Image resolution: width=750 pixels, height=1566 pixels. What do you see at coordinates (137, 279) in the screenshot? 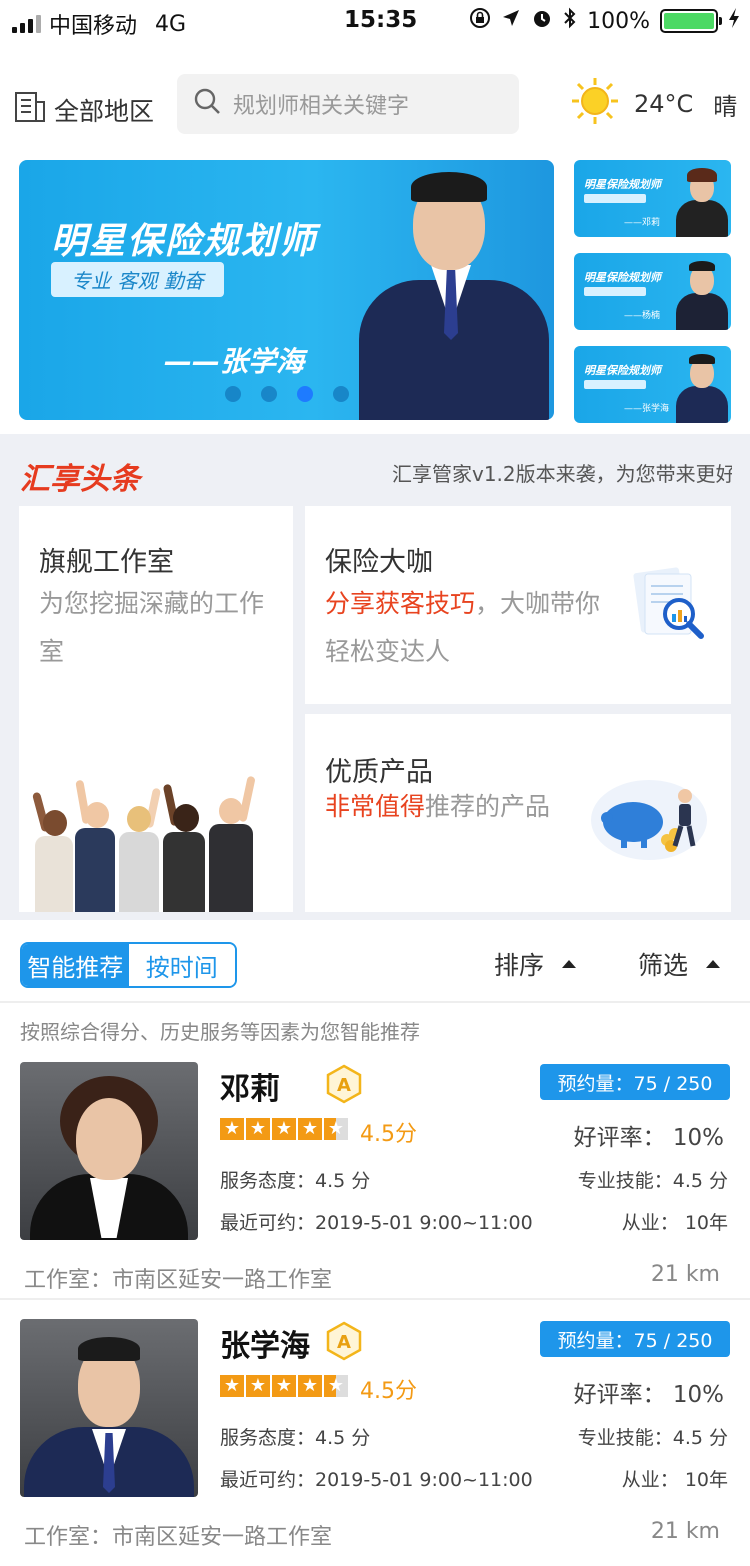
I see `banner-tags: 专业 客观 勤奋` at bounding box center [137, 279].